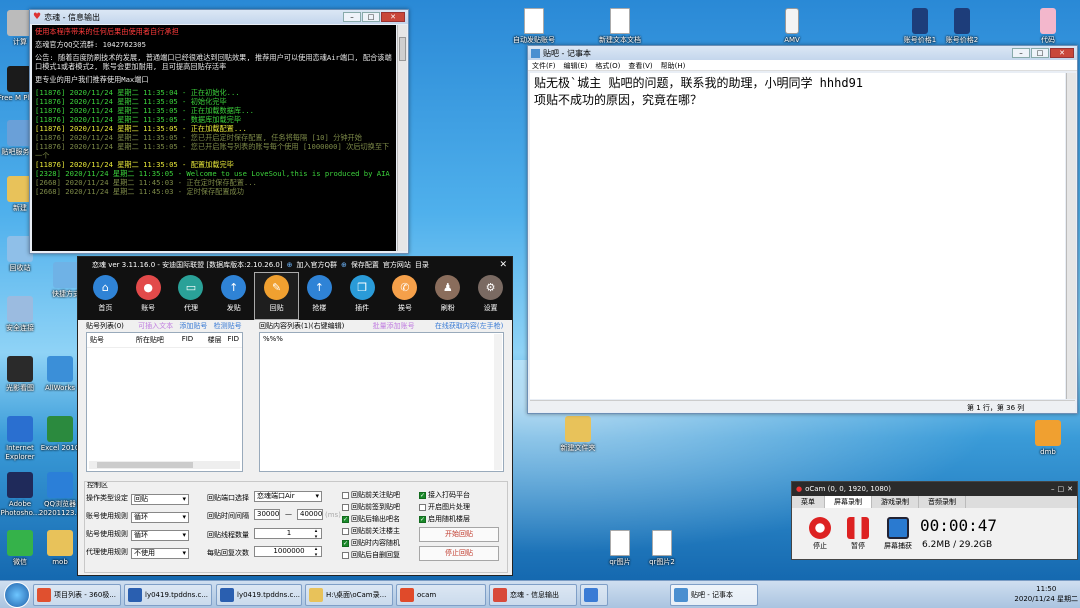 This screenshot has height=608, width=1080. I want to click on column-floor: 楼层, so click(218, 340).